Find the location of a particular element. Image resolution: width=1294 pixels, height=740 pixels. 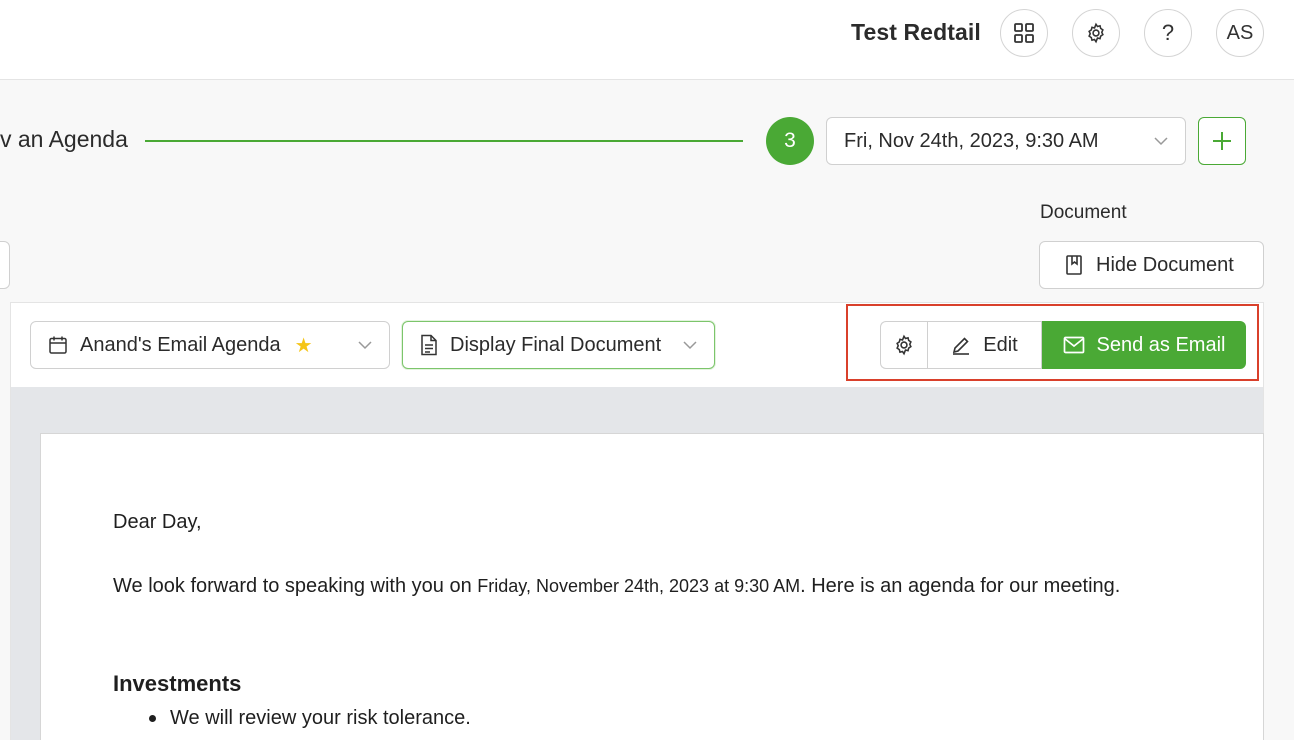

meeting-date-select: Fri, Nov 24th, 2023, 9:30 AM is located at coordinates (1006, 141).